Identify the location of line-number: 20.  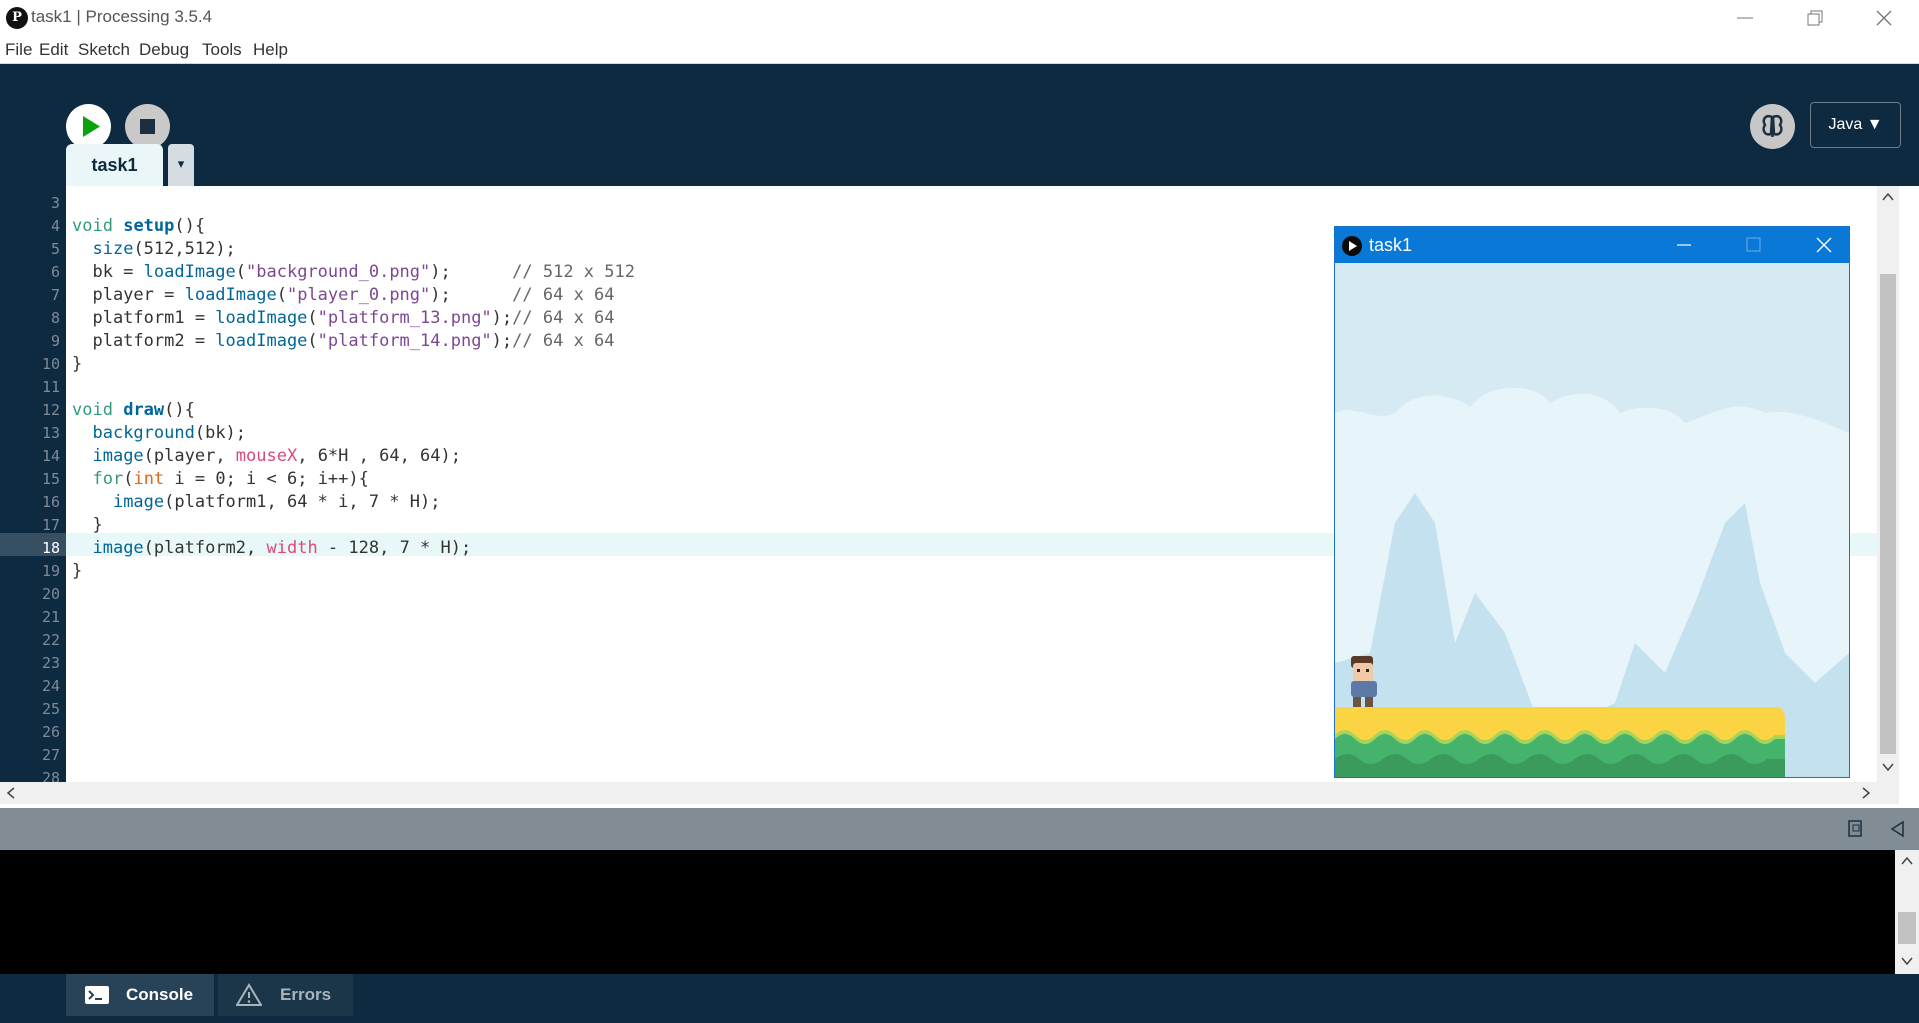
(50, 594).